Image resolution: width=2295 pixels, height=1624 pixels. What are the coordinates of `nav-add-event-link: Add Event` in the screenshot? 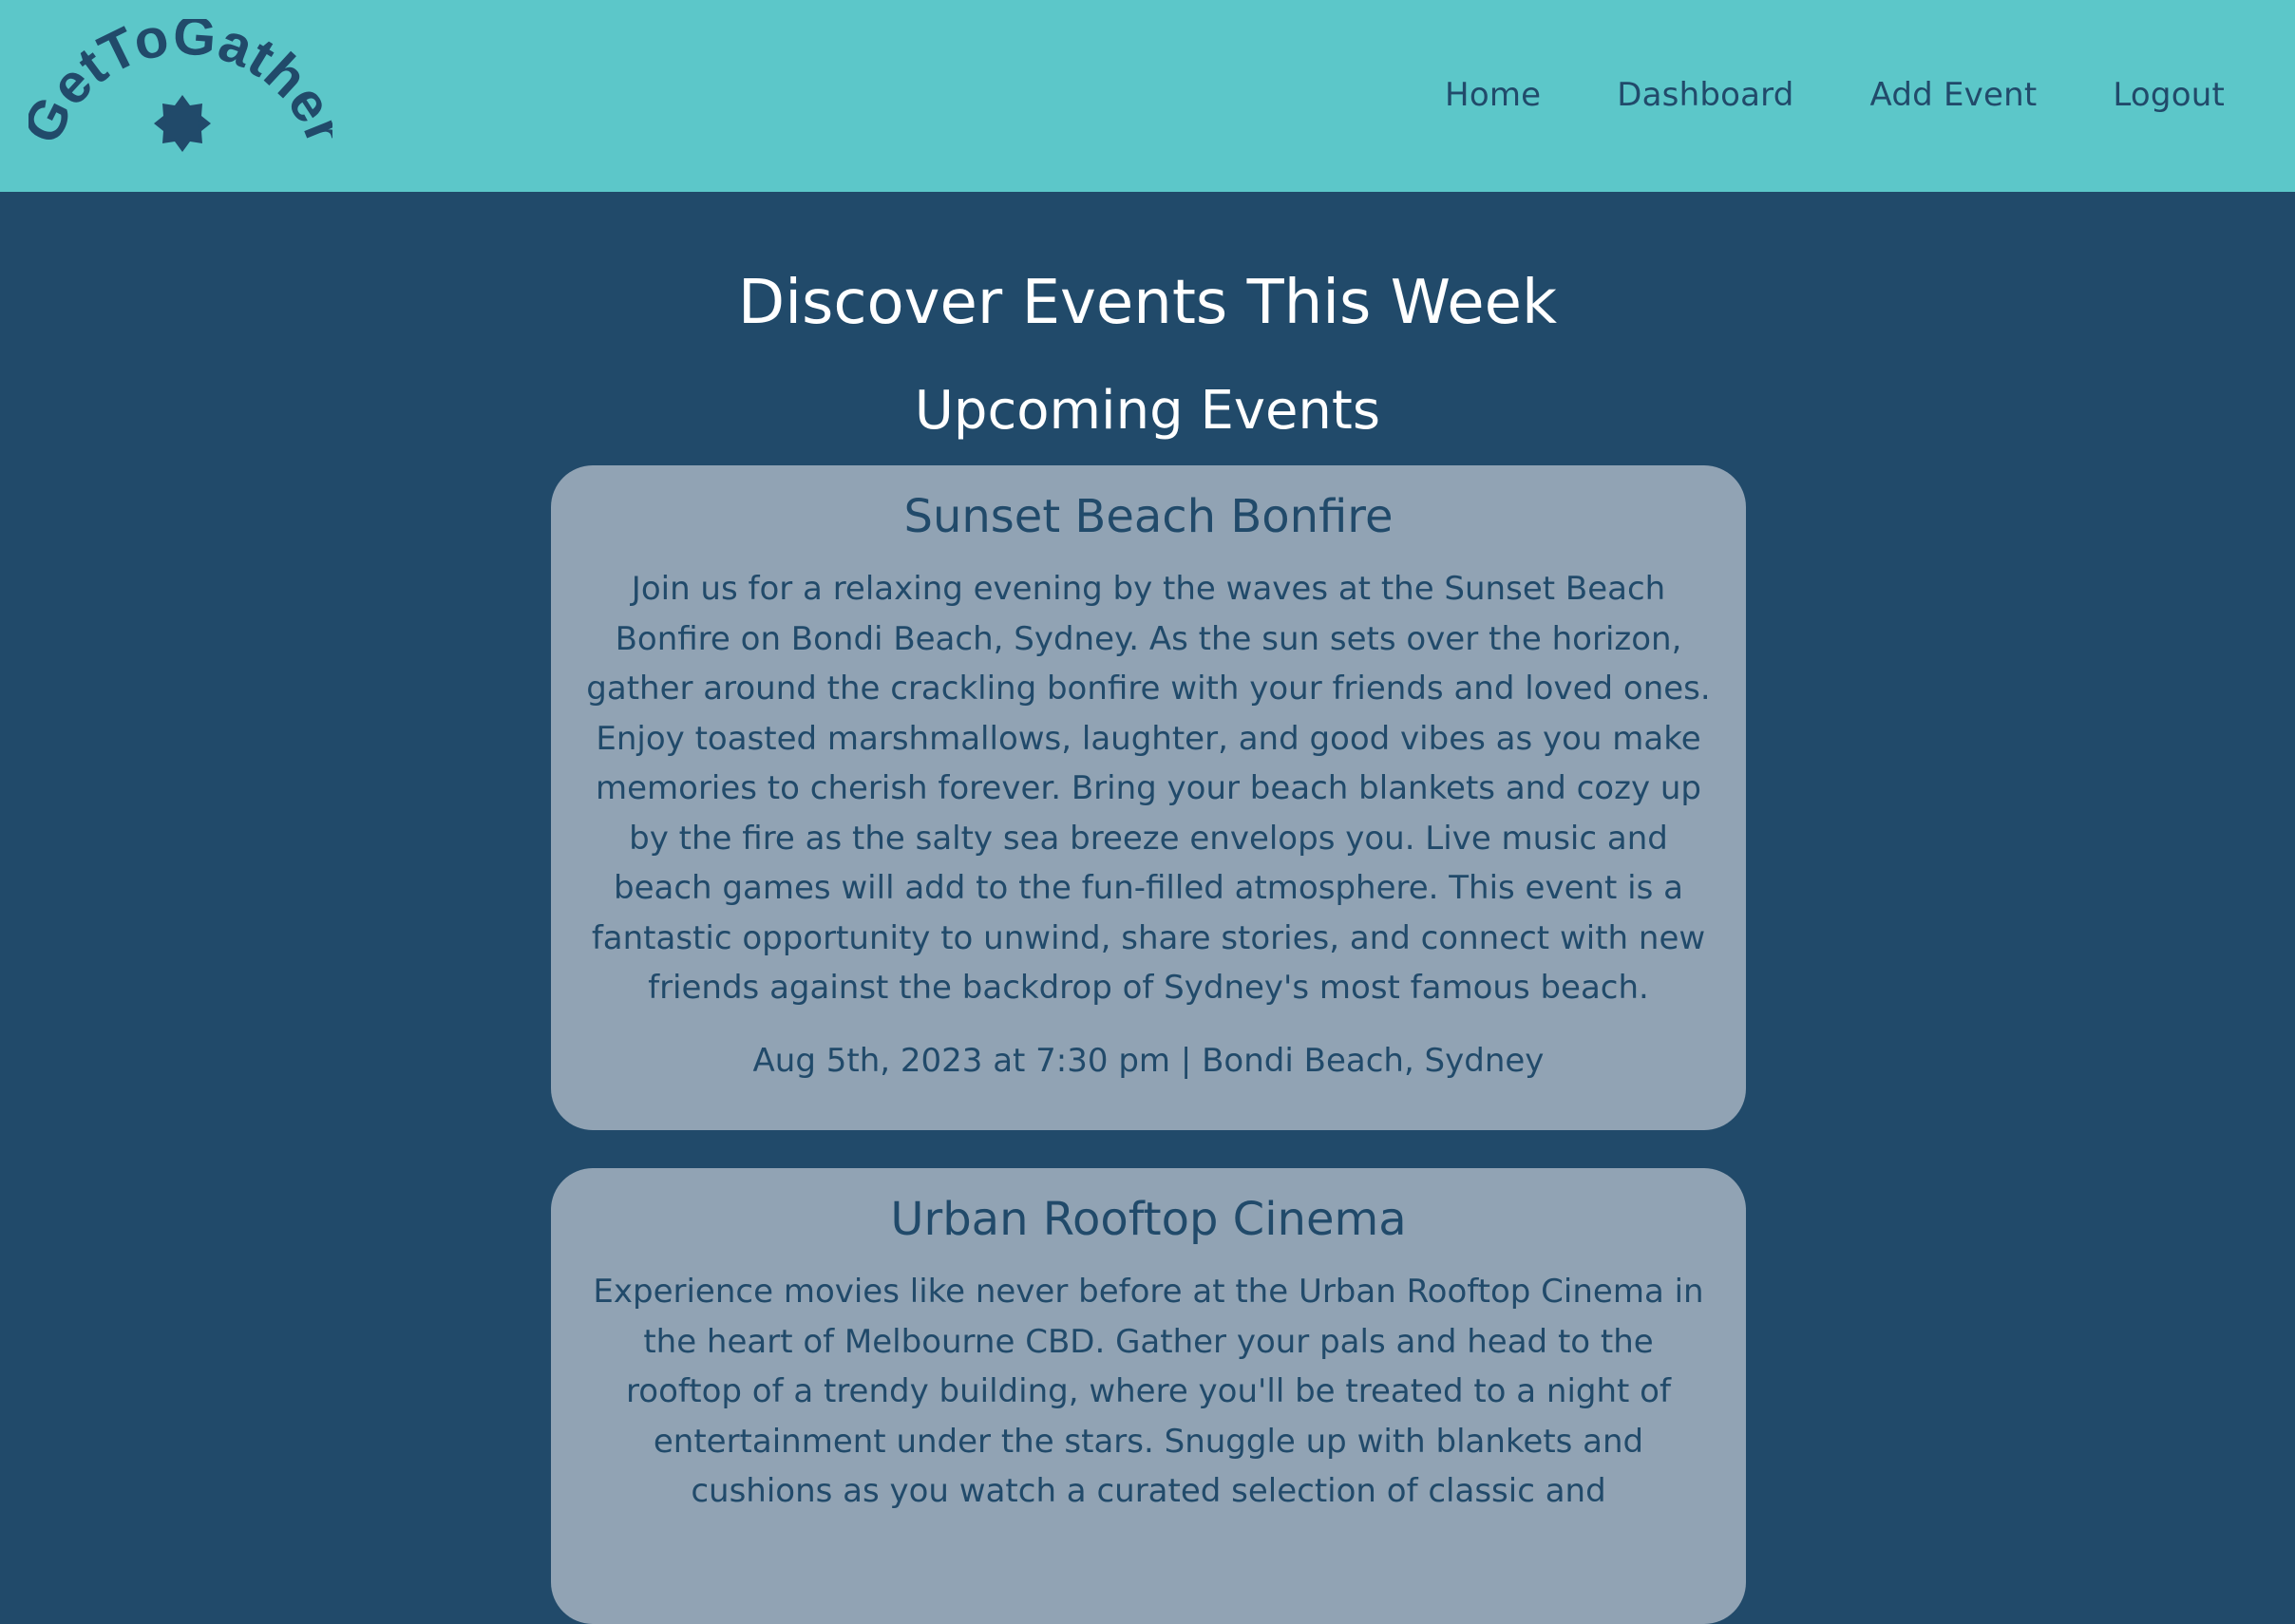 It's located at (1954, 95).